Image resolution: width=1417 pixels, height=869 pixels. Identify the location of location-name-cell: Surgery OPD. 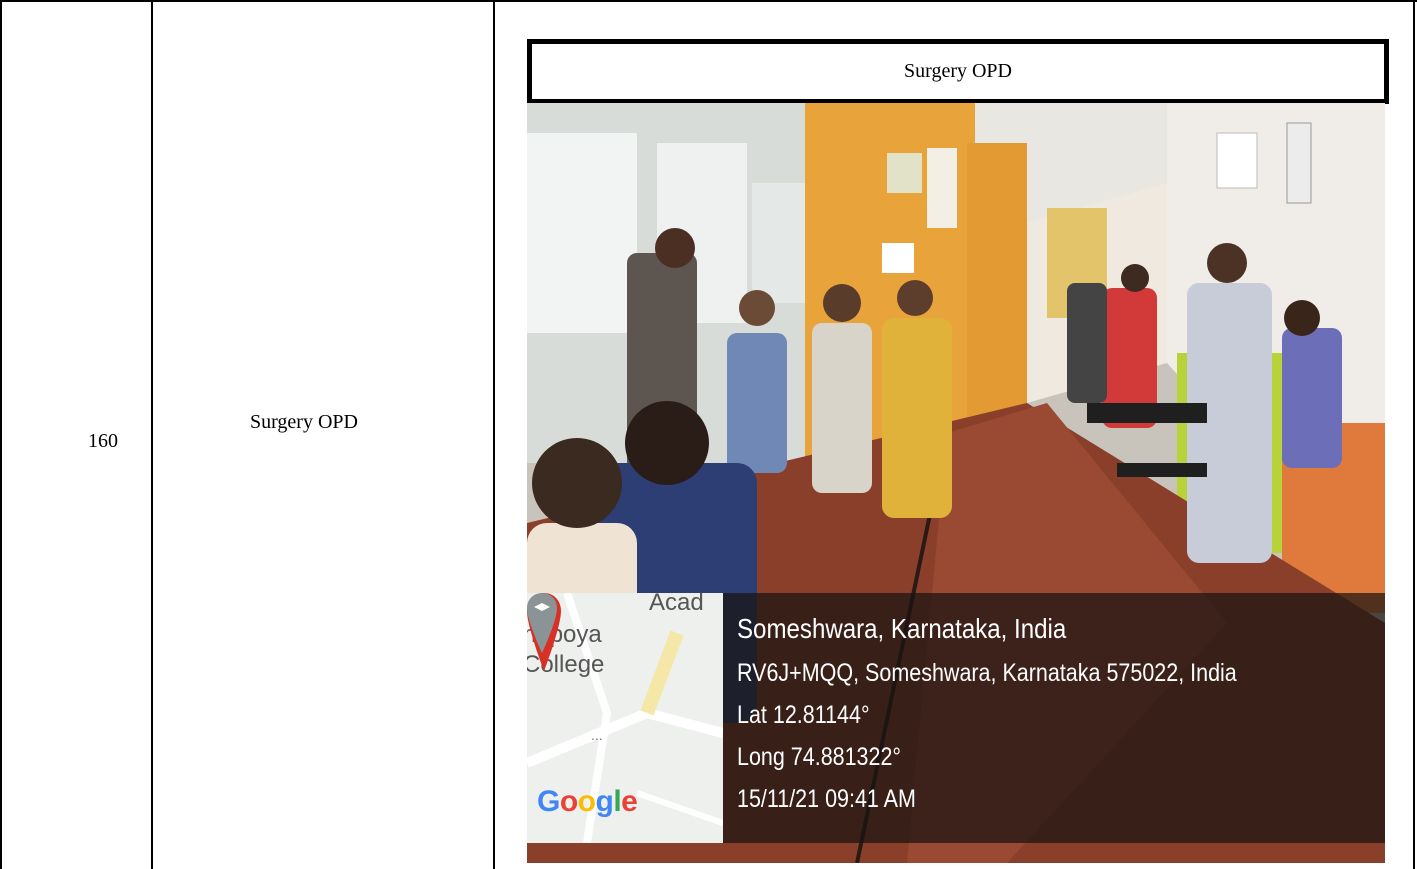
(304, 422).